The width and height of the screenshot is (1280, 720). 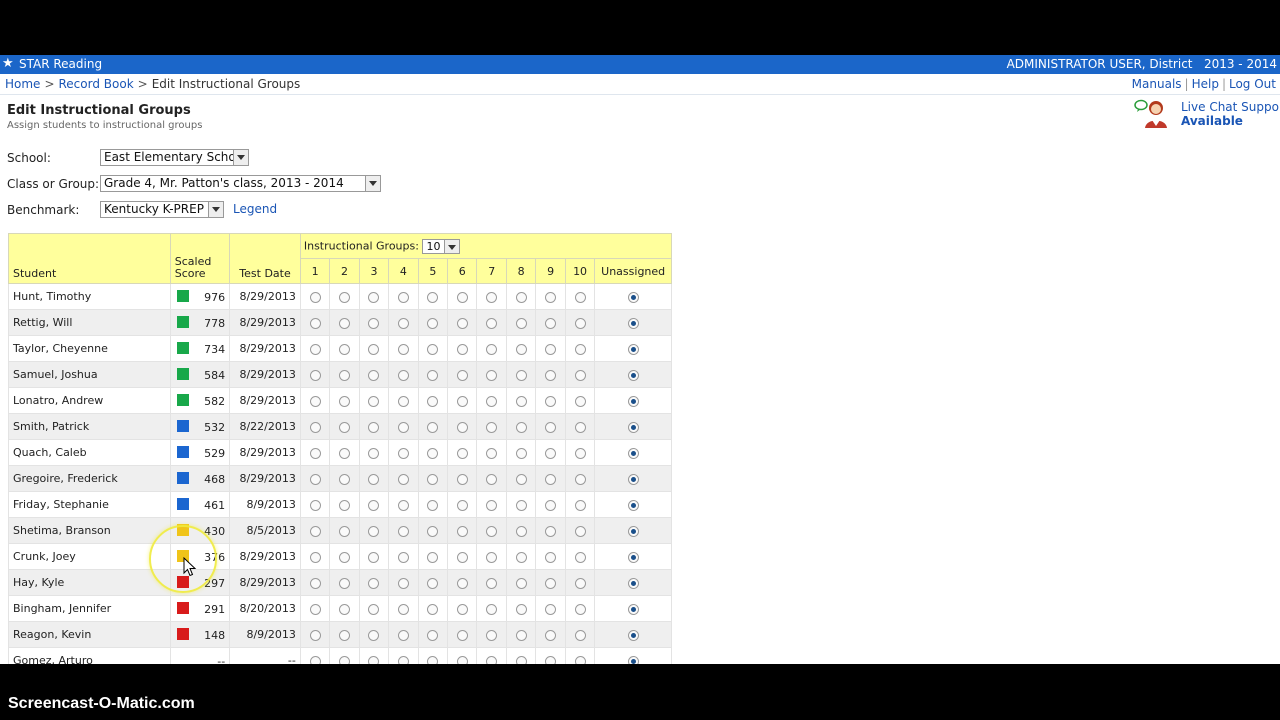 I want to click on breadcrumb-home: Home, so click(x=22, y=84).